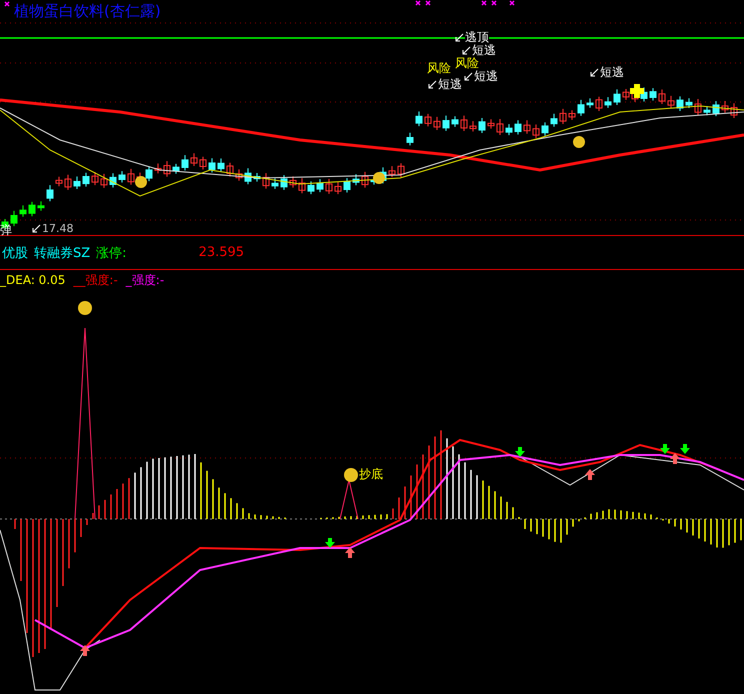 The height and width of the screenshot is (694, 744). Describe the element at coordinates (111, 253) in the screenshot. I see `info-text: 涨停:` at that location.